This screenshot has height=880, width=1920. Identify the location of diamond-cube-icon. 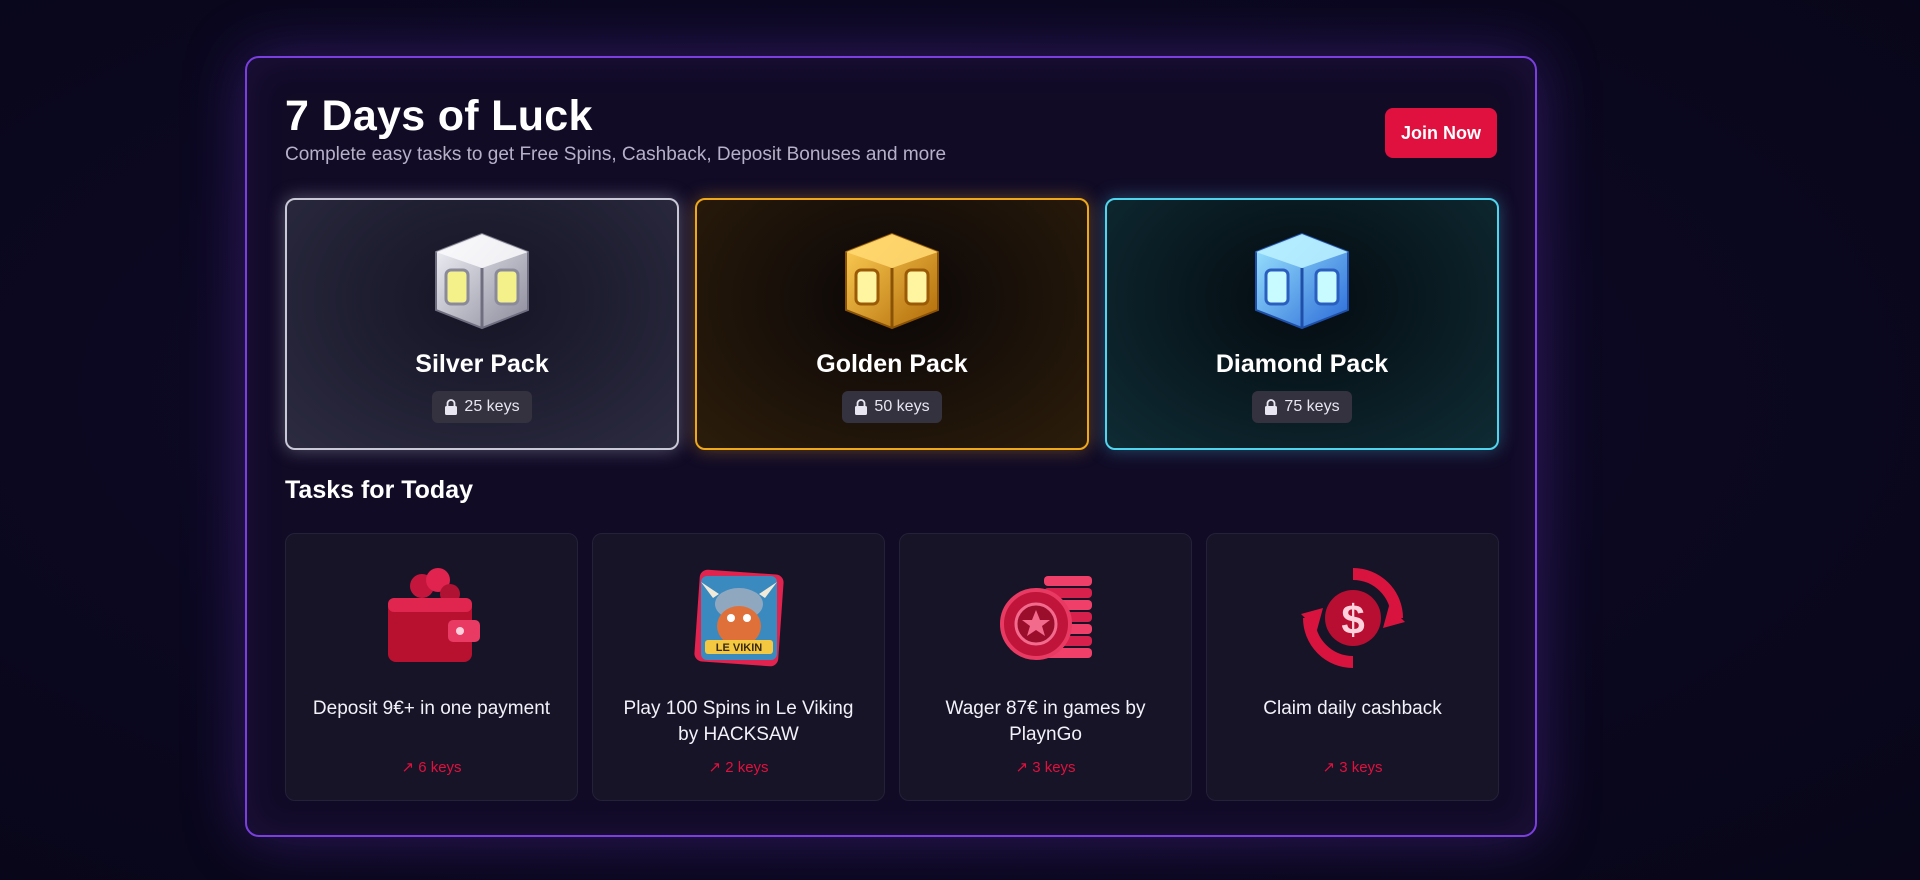
(1302, 281).